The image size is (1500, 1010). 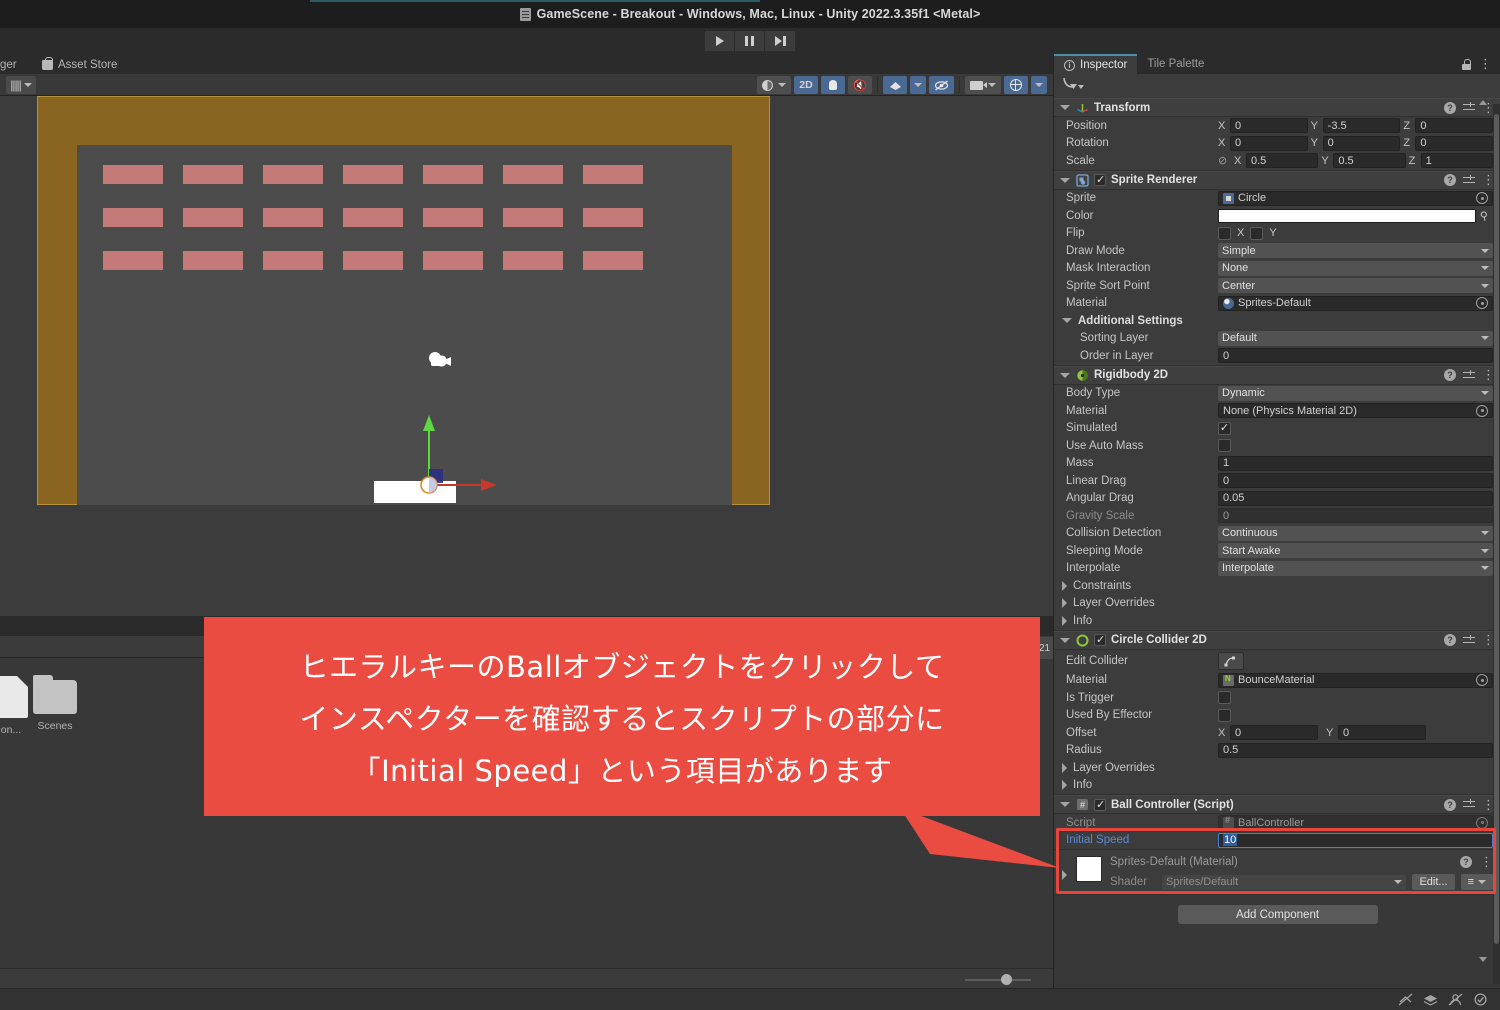 What do you see at coordinates (1277, 804) in the screenshot?
I see `component-header-ball-controller-script: #Ball Controller (Script)?⋮` at bounding box center [1277, 804].